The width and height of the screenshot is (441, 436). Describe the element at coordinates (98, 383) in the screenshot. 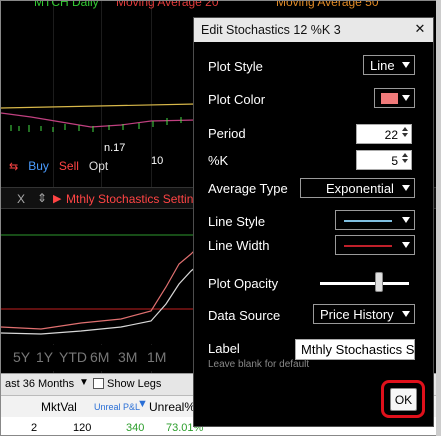

I see `show-legs-checkbox` at that location.